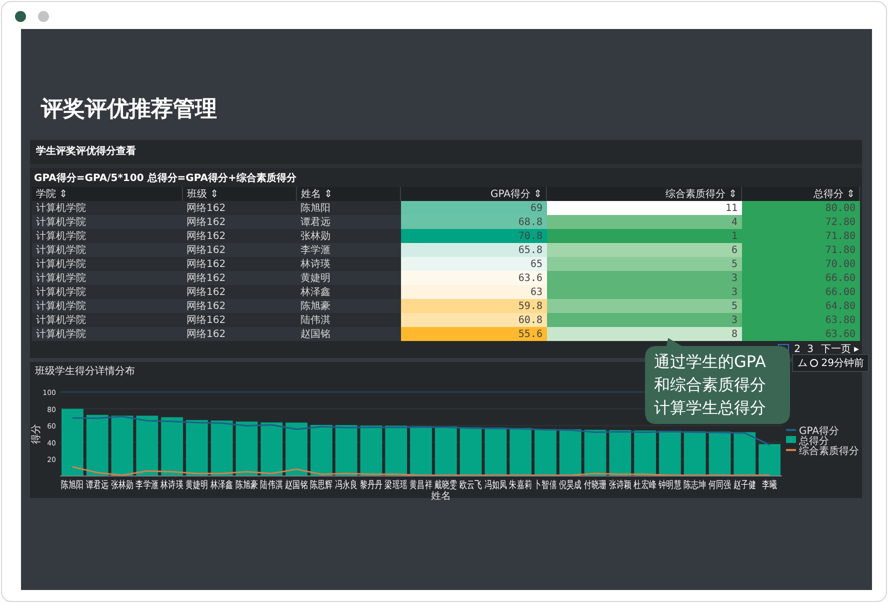 This screenshot has height=605, width=890. What do you see at coordinates (839, 350) in the screenshot?
I see `next-page-link: 下一页 ▸` at bounding box center [839, 350].